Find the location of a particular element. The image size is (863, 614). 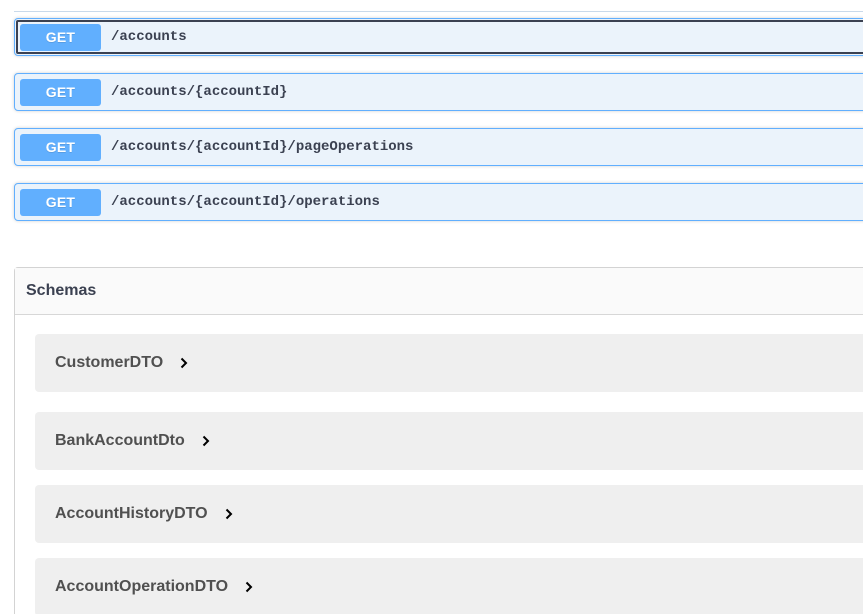

schemas-title: Schemas is located at coordinates (61, 290).